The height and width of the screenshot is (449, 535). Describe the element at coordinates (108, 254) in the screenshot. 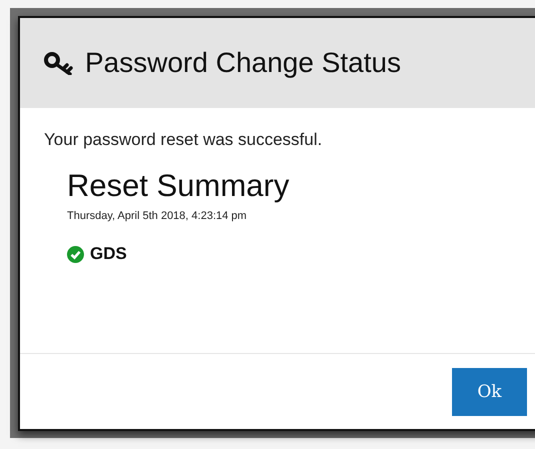

I see `system-name: GDS` at that location.